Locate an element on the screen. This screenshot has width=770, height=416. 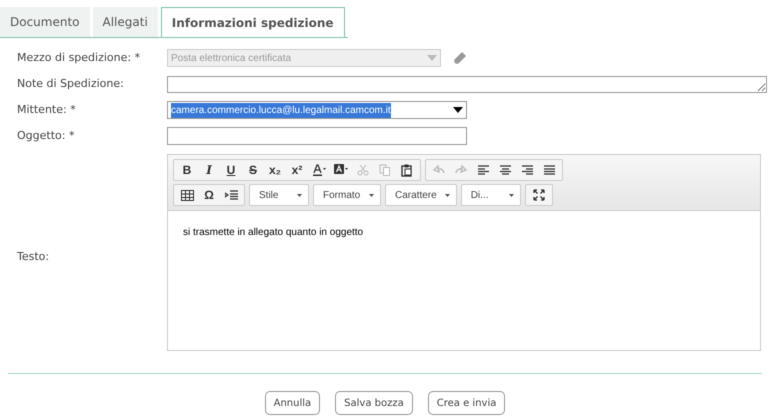
eraser-icon is located at coordinates (460, 58).